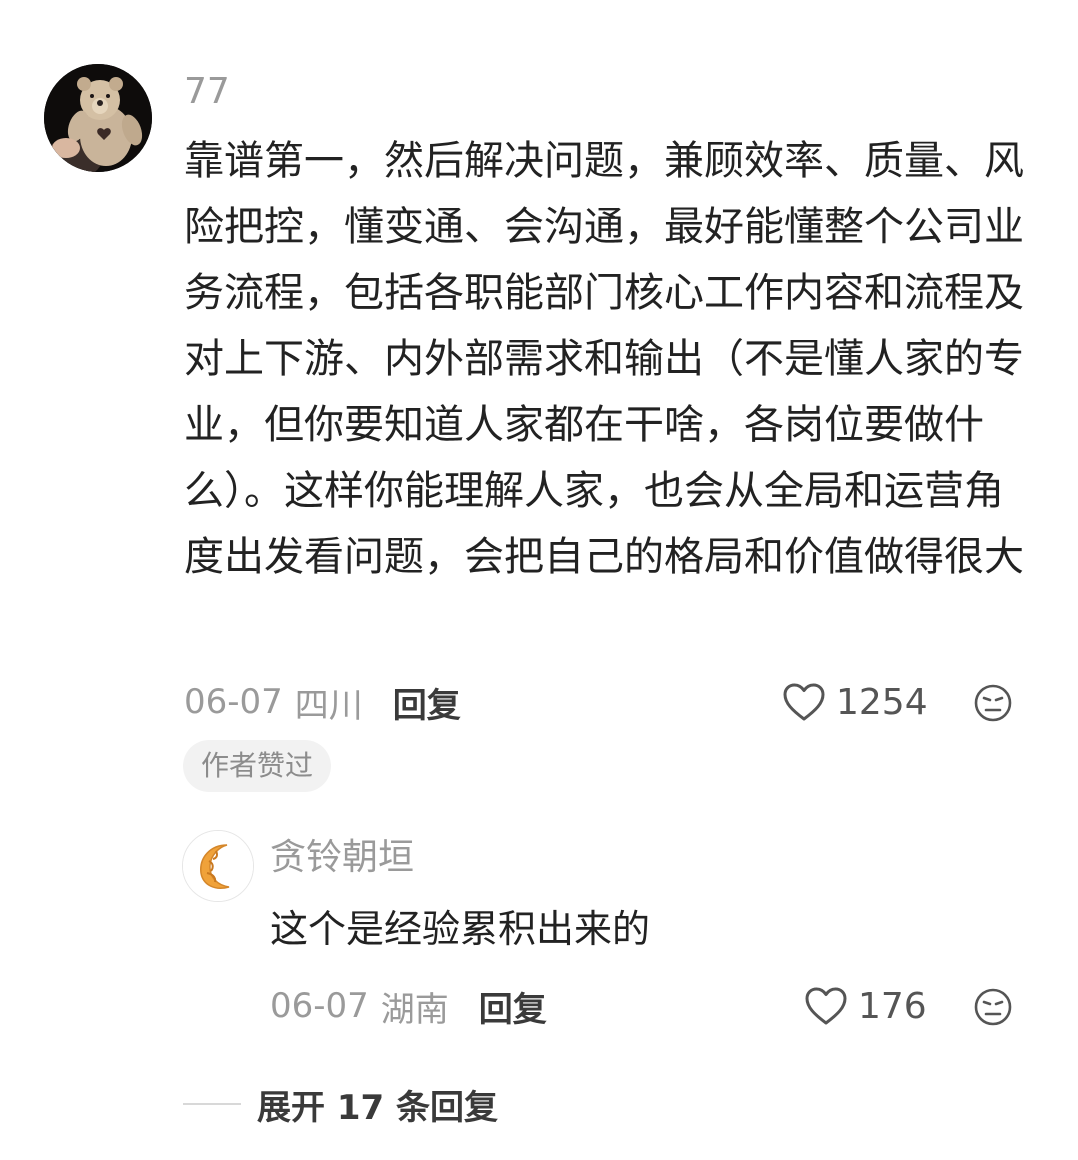 The height and width of the screenshot is (1160, 1078). I want to click on reply-meta: 06-07 湖南 回复, so click(408, 1006).